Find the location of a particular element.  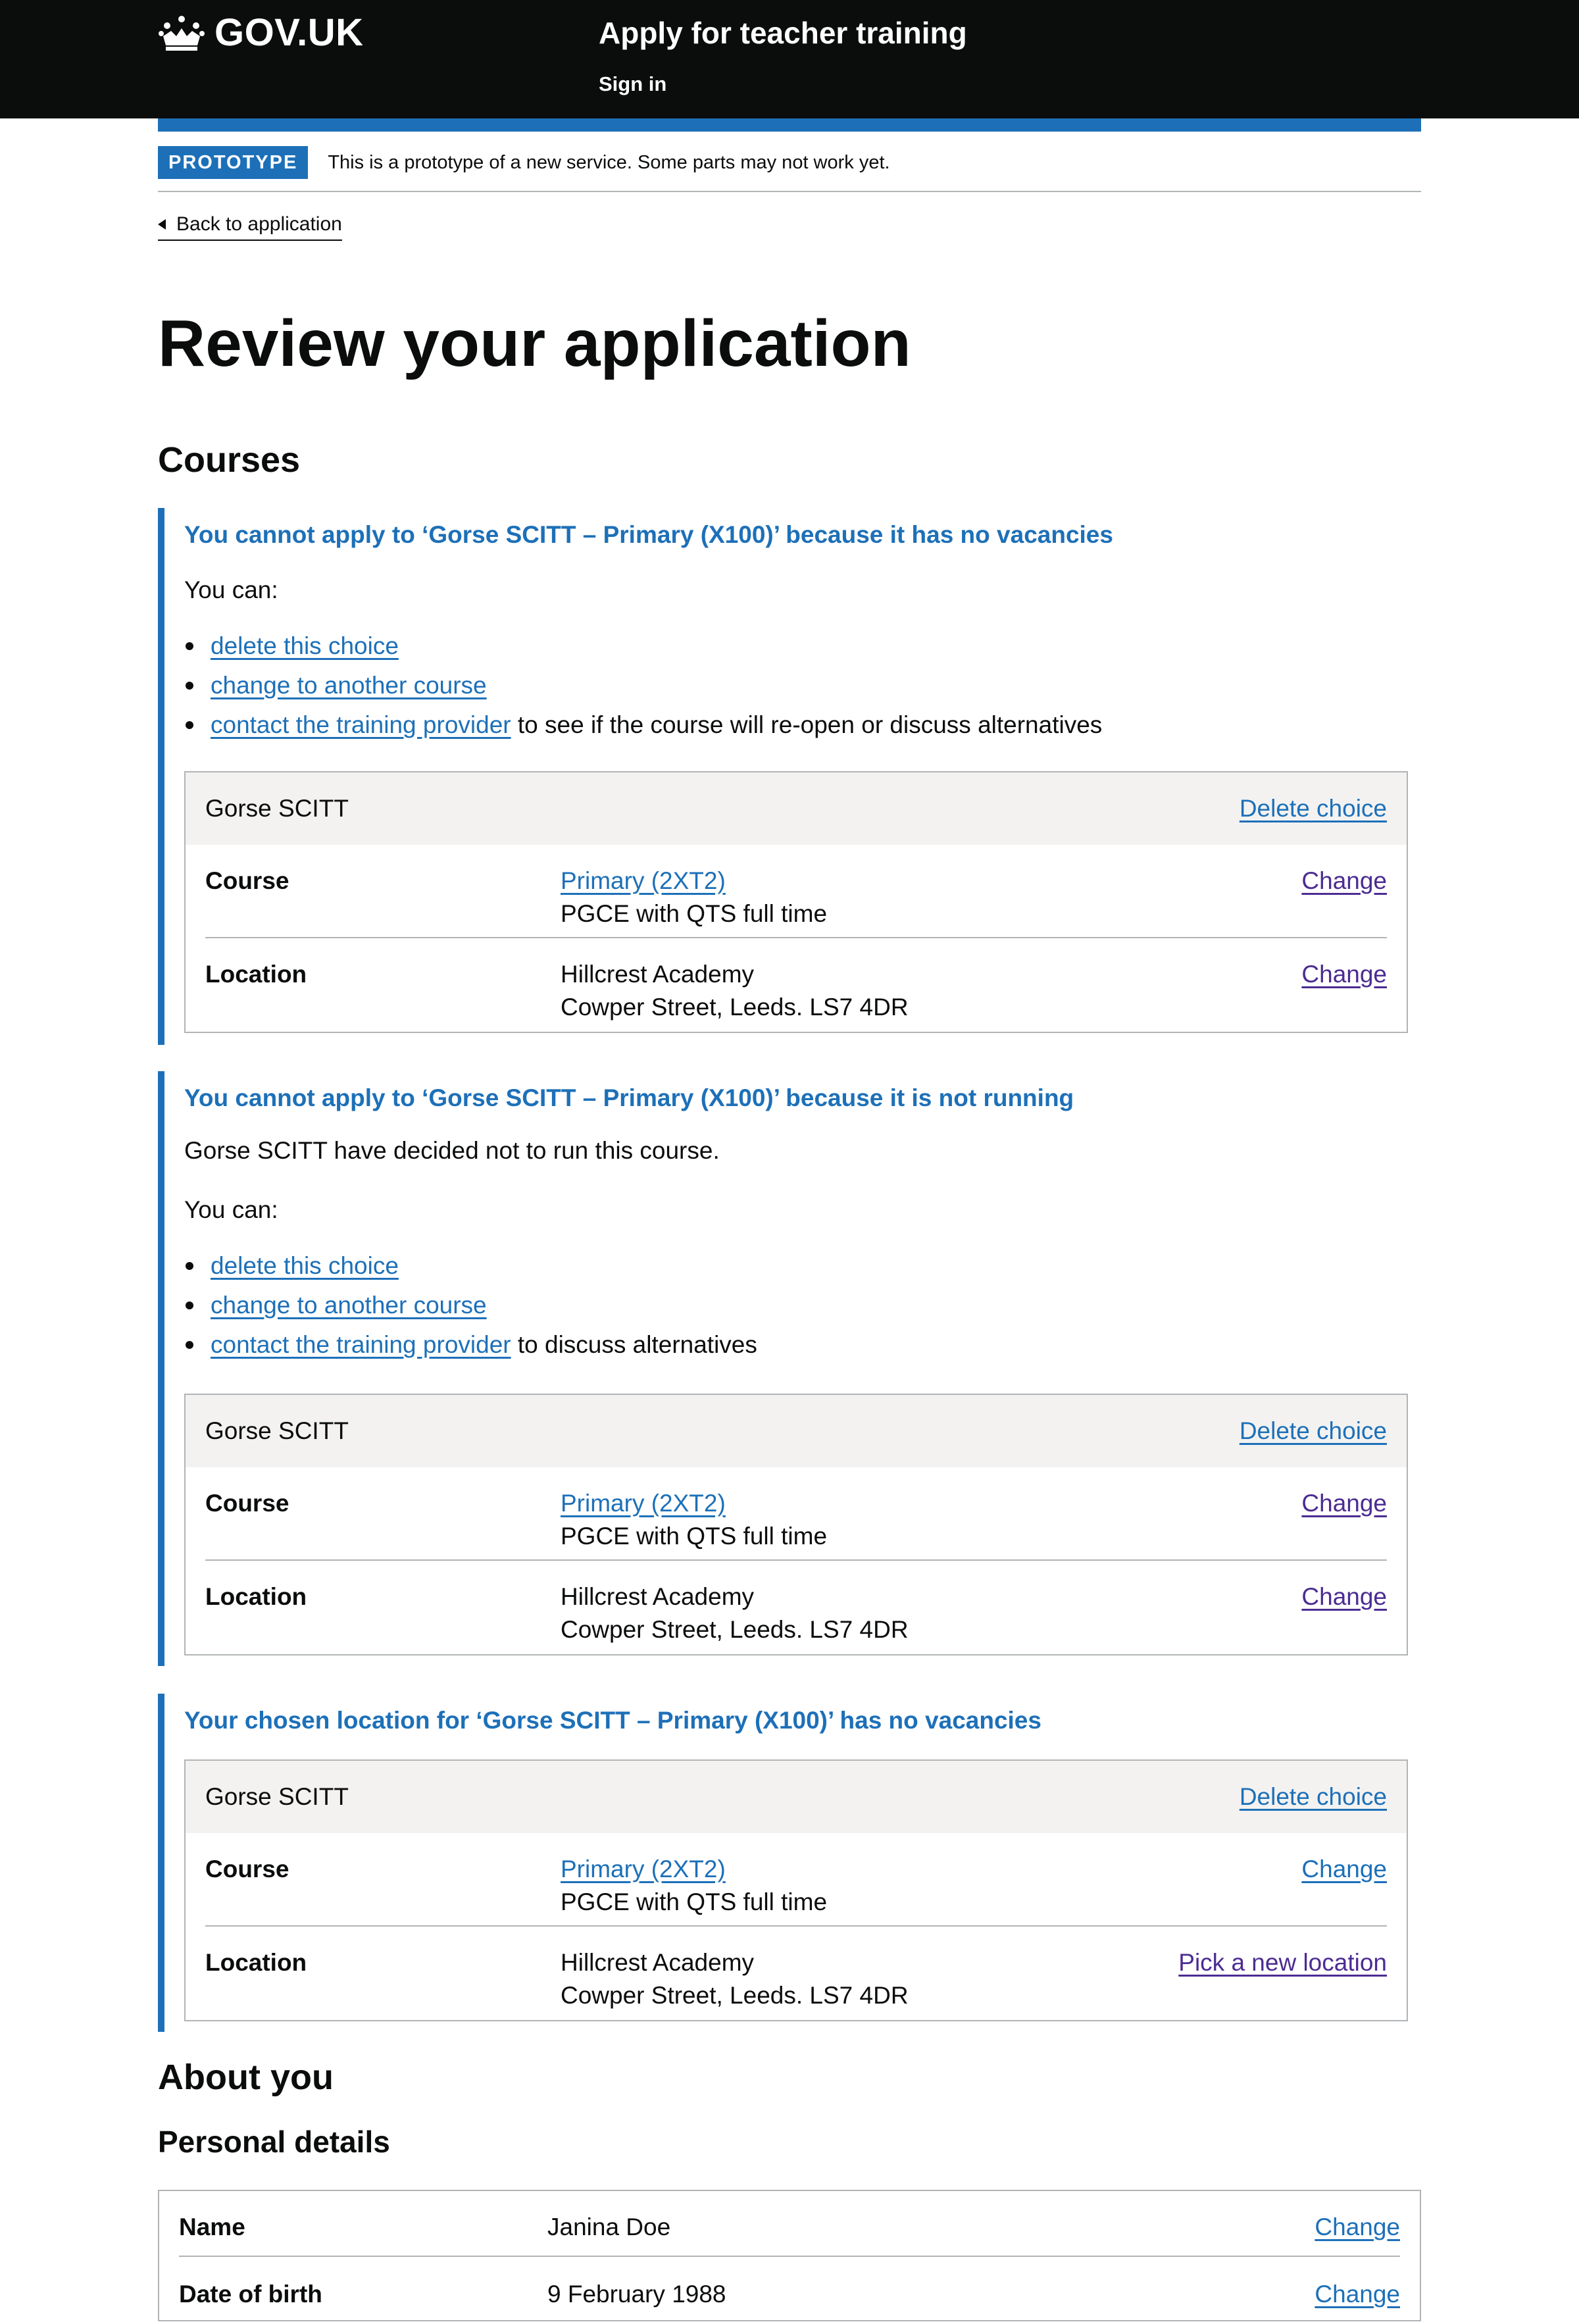

back-arrow-icon is located at coordinates (162, 224).